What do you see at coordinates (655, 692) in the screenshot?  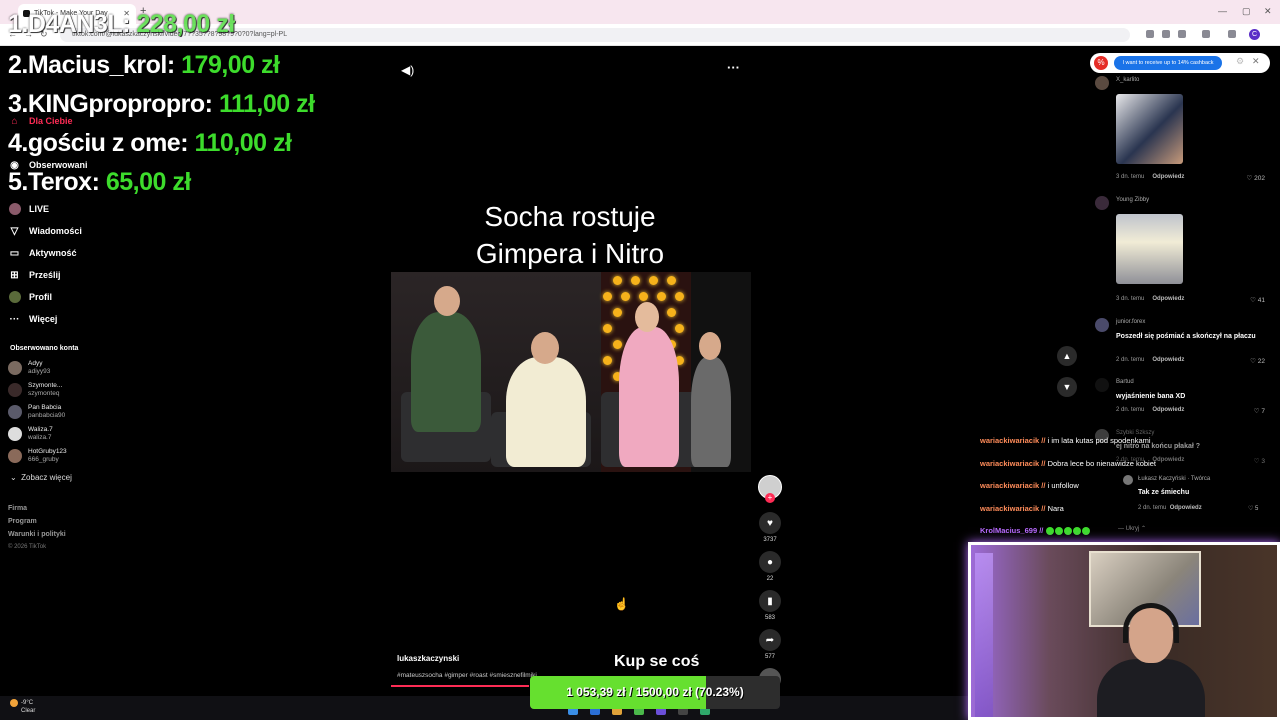 I see `goal-progress-text: 1 053,39 zł / 1500,00 zł (70.23%)` at bounding box center [655, 692].